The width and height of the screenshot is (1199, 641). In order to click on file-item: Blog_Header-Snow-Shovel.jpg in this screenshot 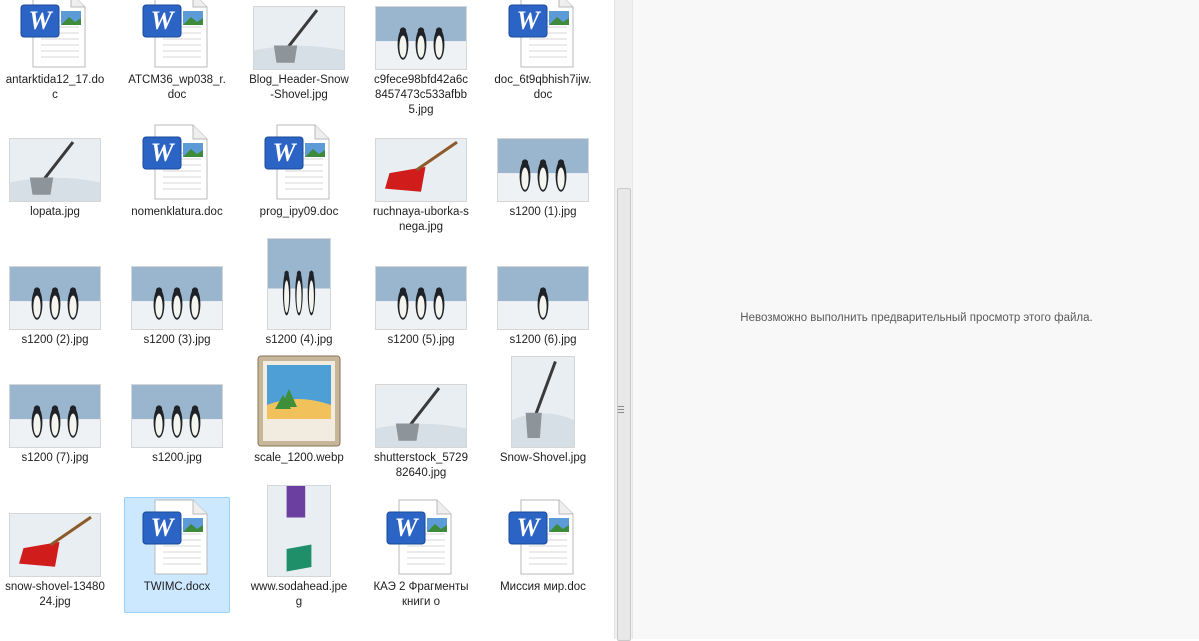, I will do `click(299, 53)`.